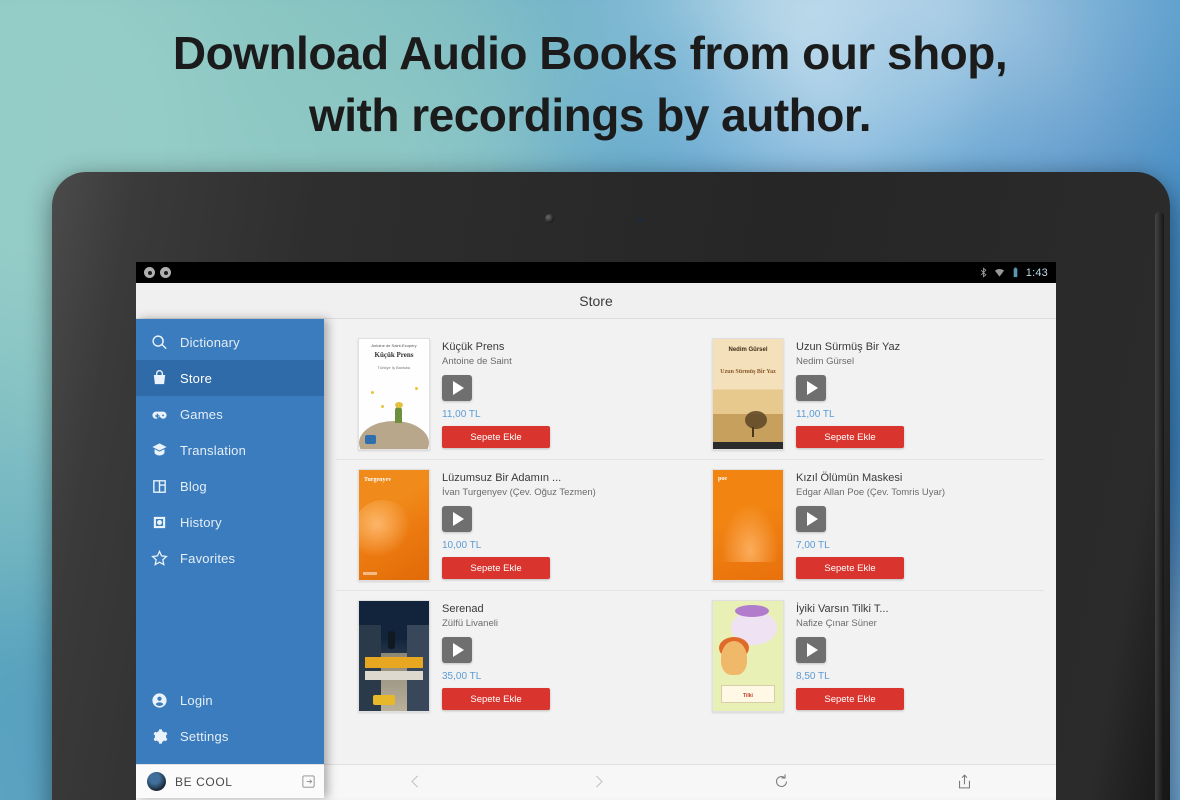 Image resolution: width=1180 pixels, height=800 pixels. Describe the element at coordinates (752, 611) in the screenshot. I see `cover-hat-shape` at that location.